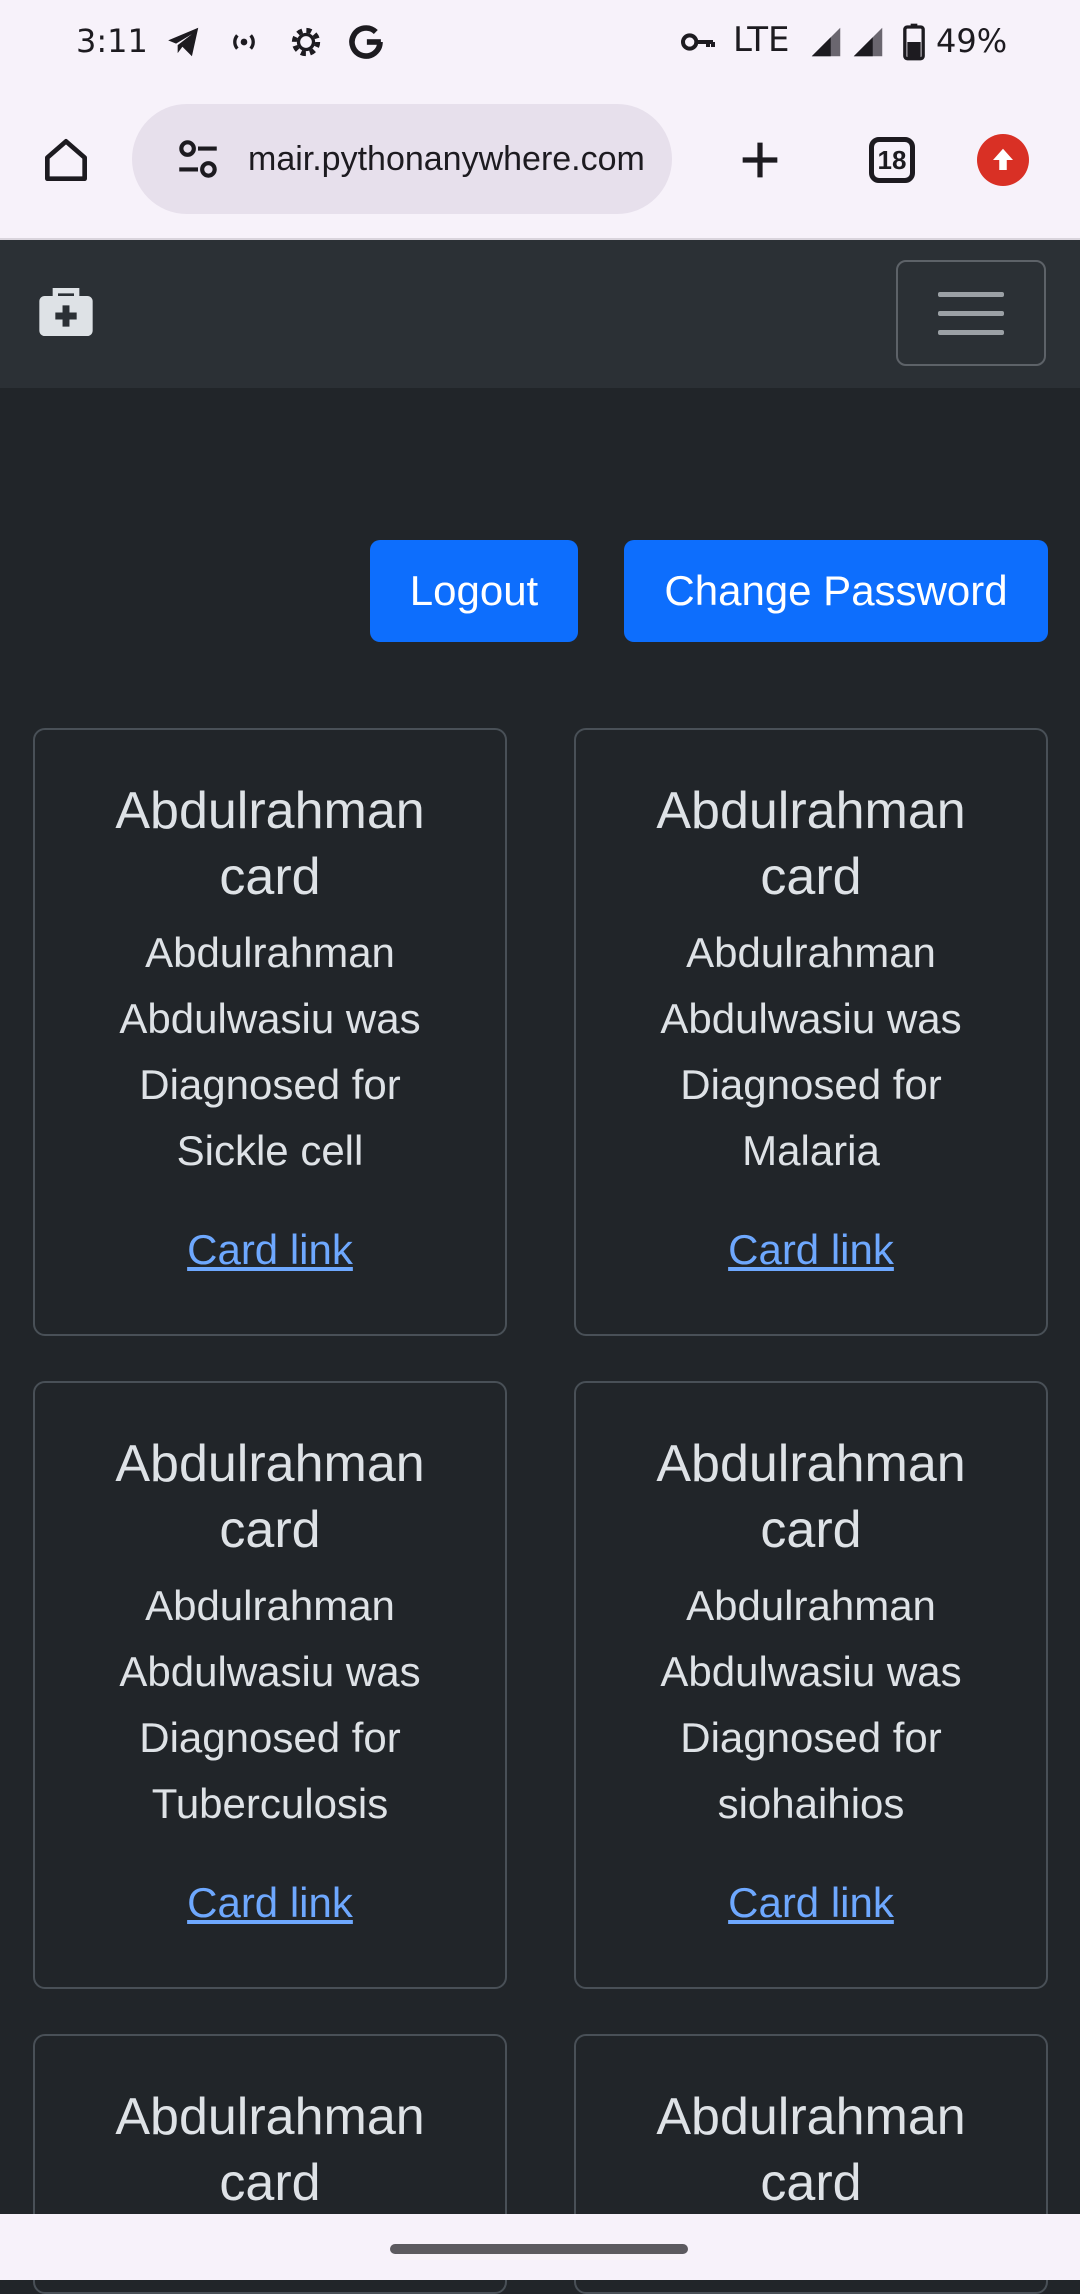 This screenshot has width=1080, height=2294. What do you see at coordinates (244, 42) in the screenshot?
I see `hotspot-icon` at bounding box center [244, 42].